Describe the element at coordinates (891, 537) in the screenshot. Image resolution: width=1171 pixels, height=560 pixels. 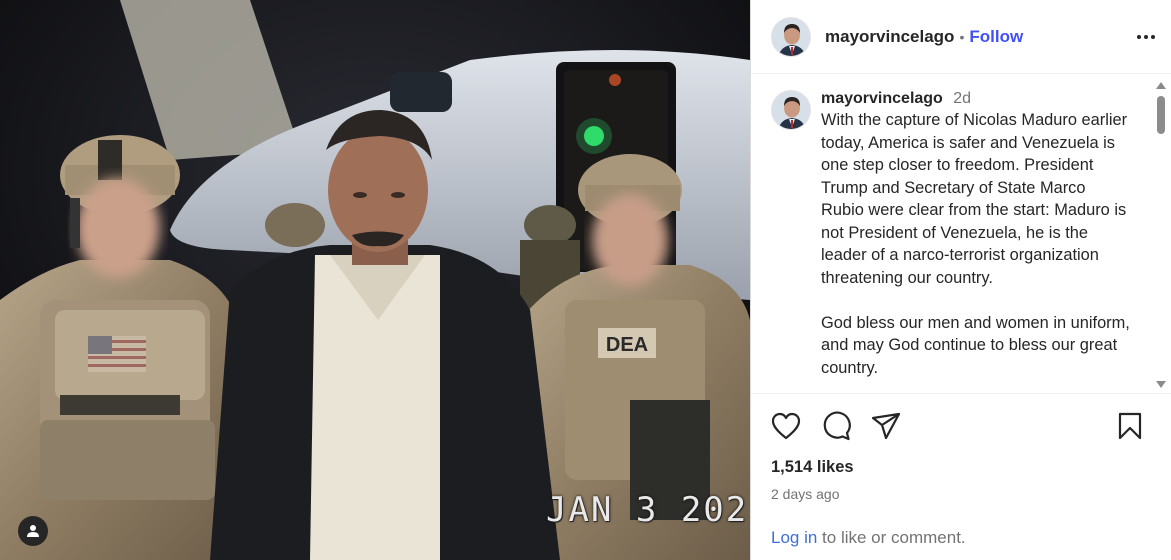
I see `login-suffix: to like or comment.` at that location.